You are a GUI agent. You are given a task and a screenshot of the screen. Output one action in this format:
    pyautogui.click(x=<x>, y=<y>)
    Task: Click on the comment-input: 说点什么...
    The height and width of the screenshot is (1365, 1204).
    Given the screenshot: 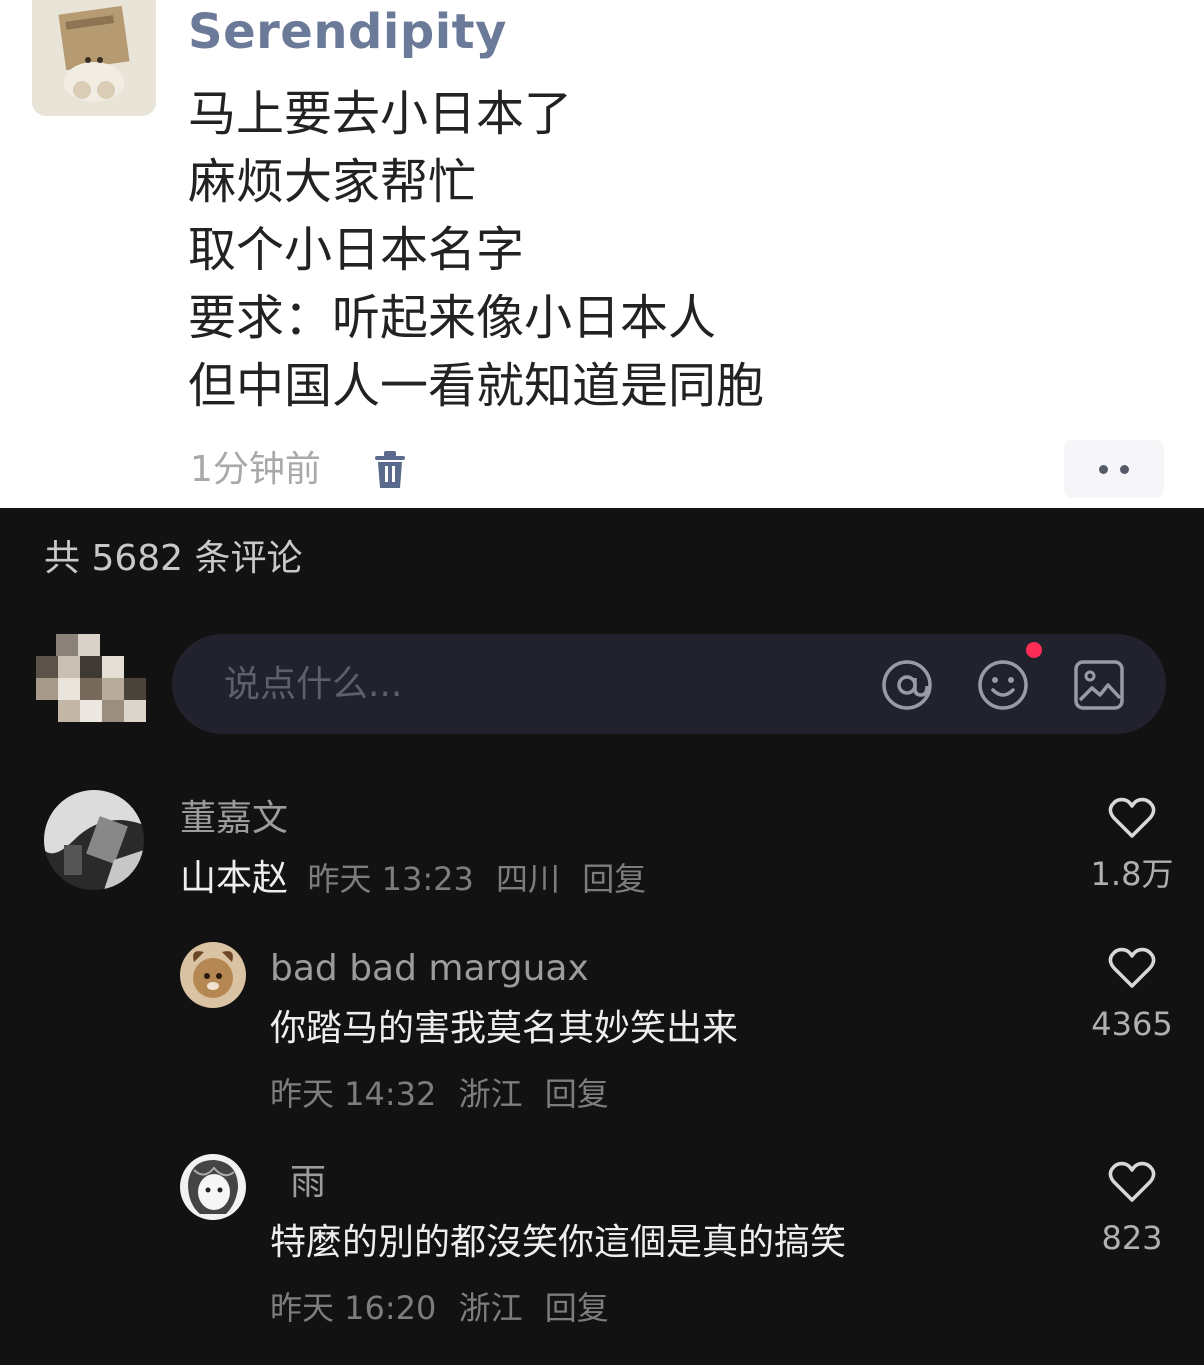 What is the action you would take?
    pyautogui.click(x=669, y=684)
    